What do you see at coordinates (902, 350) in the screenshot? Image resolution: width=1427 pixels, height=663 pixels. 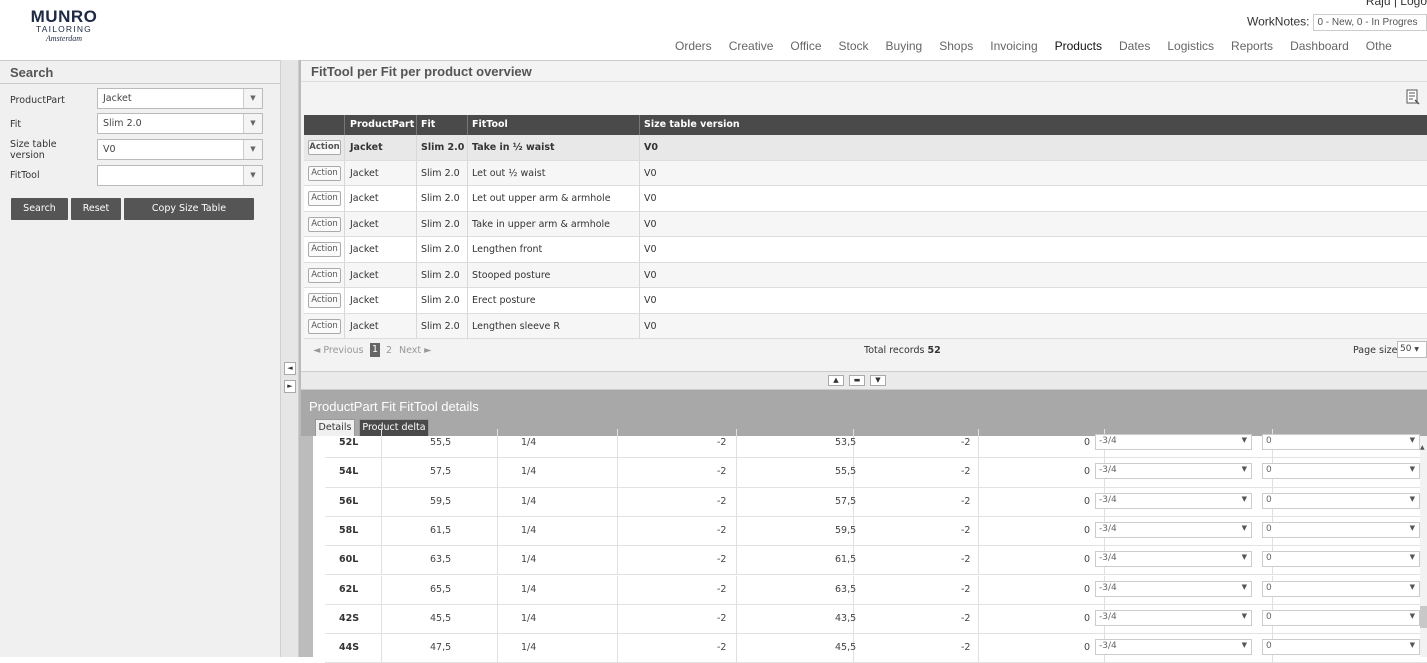 I see `total-records: Total records 52` at bounding box center [902, 350].